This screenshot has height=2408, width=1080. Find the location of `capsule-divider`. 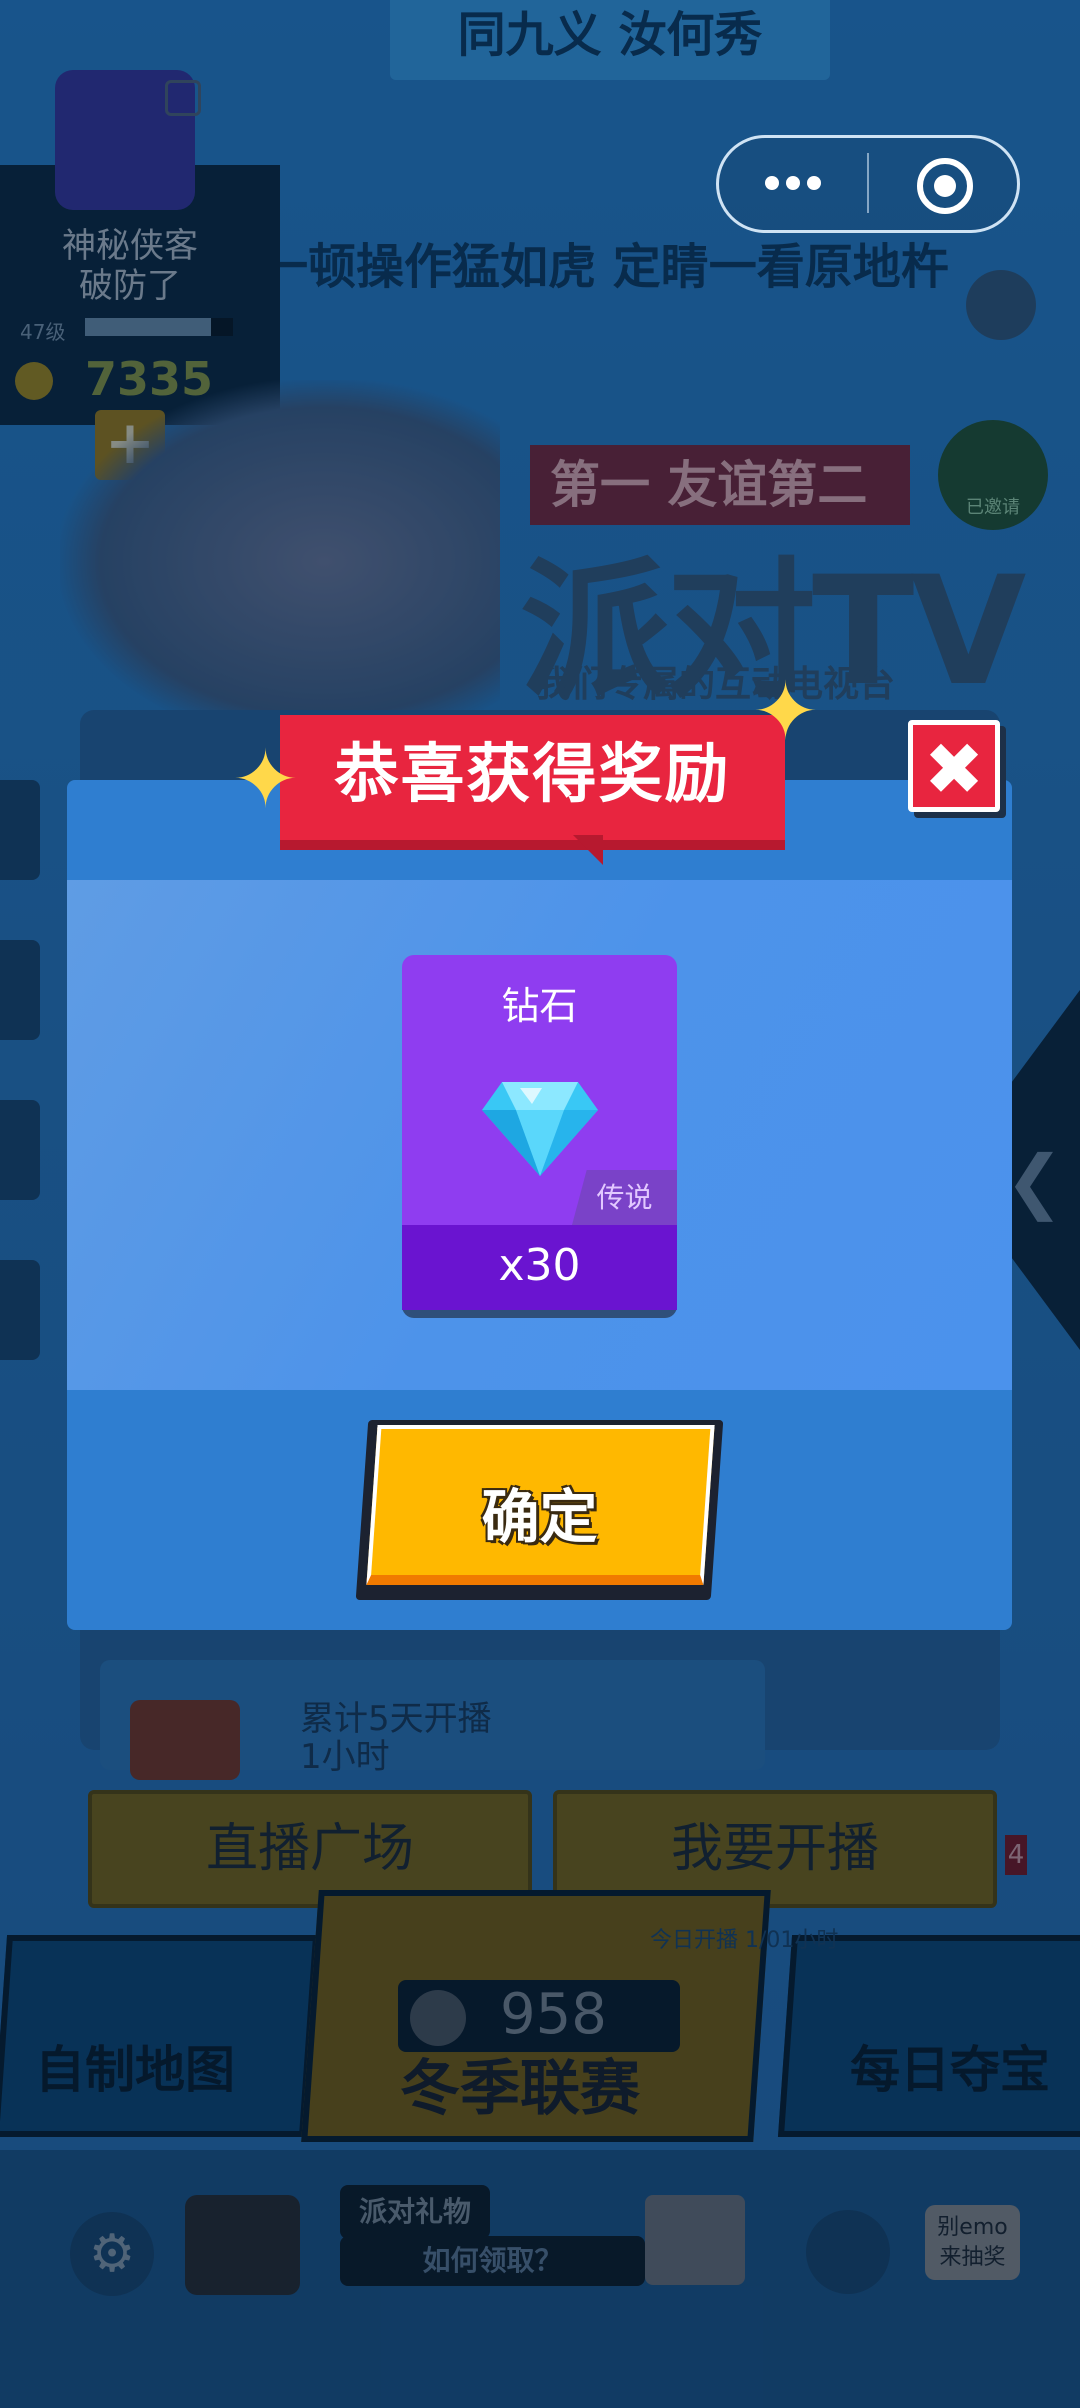

capsule-divider is located at coordinates (868, 183).